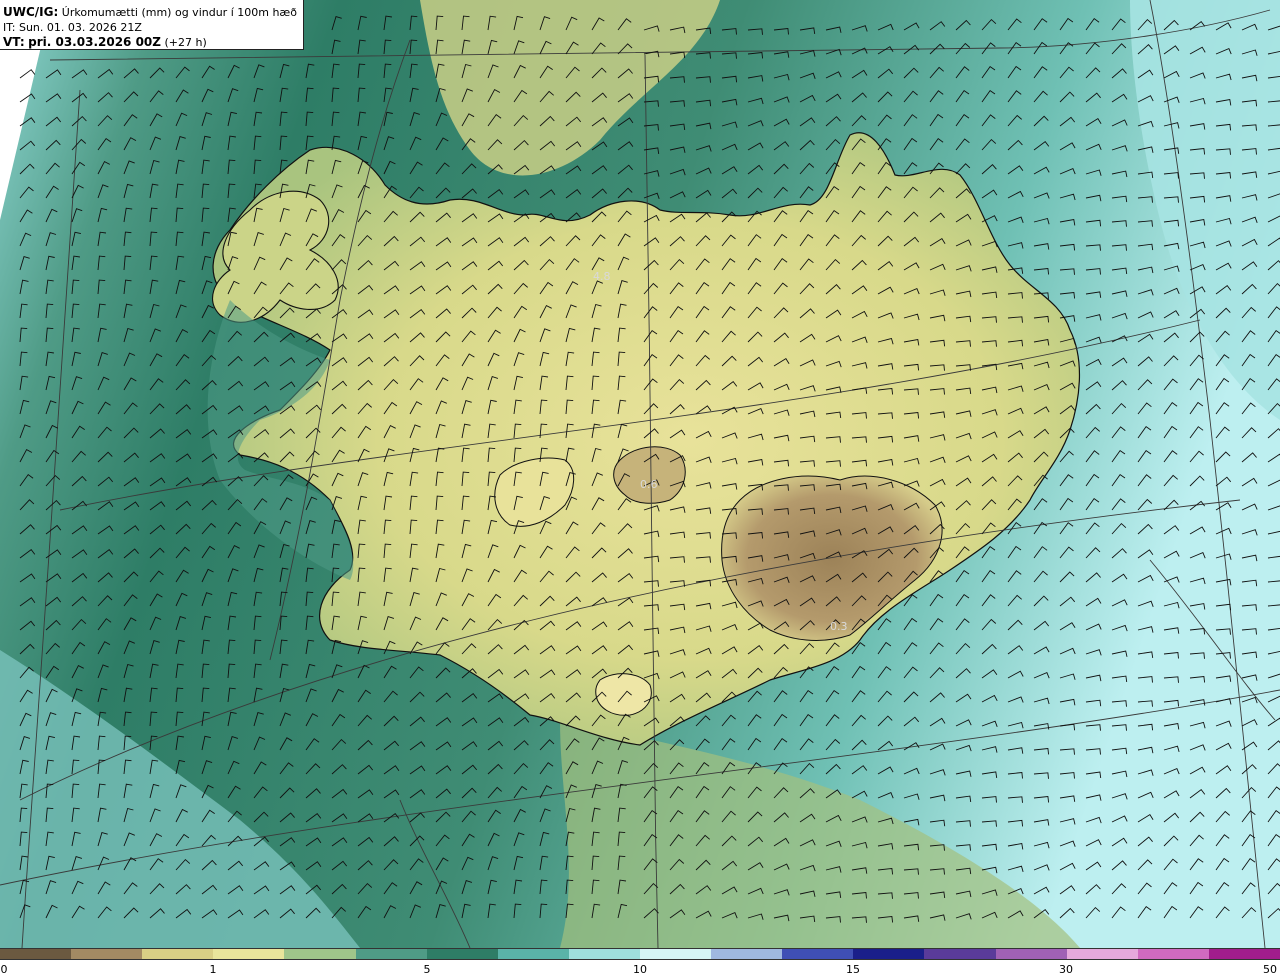  I want to click on colorbar, so click(640, 954).